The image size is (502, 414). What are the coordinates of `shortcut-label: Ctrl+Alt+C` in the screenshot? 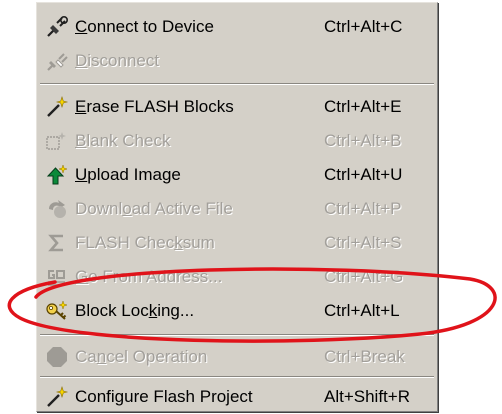 It's located at (363, 26).